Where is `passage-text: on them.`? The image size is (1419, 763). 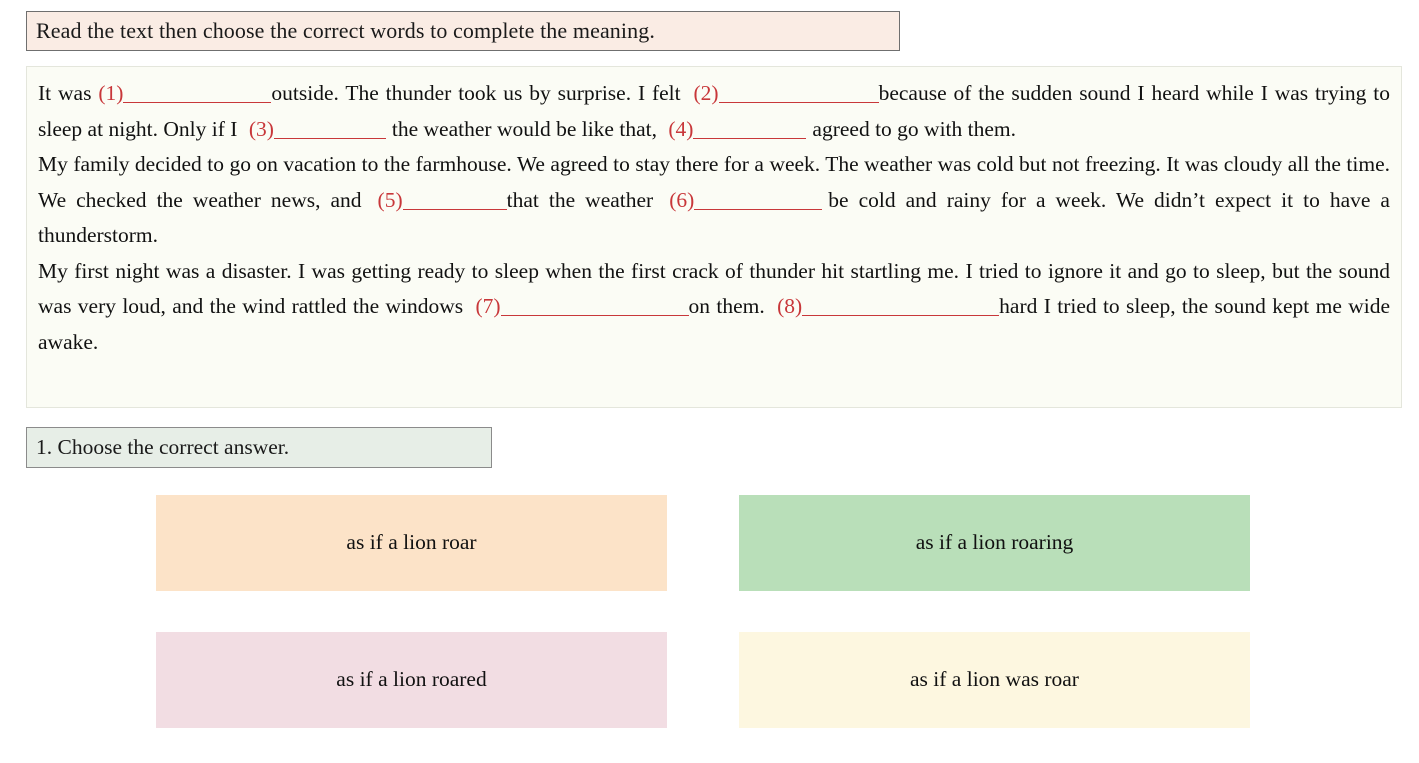
passage-text: on them. is located at coordinates (730, 306).